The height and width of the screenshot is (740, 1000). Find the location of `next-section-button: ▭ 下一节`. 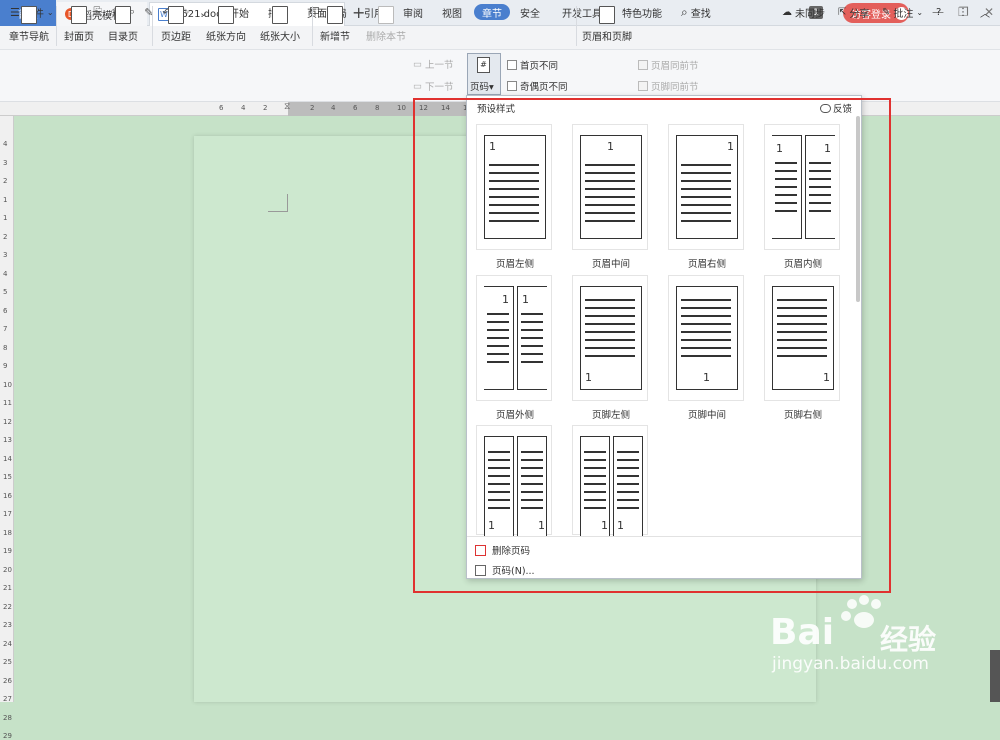

next-section-button: ▭ 下一节 is located at coordinates (433, 86).